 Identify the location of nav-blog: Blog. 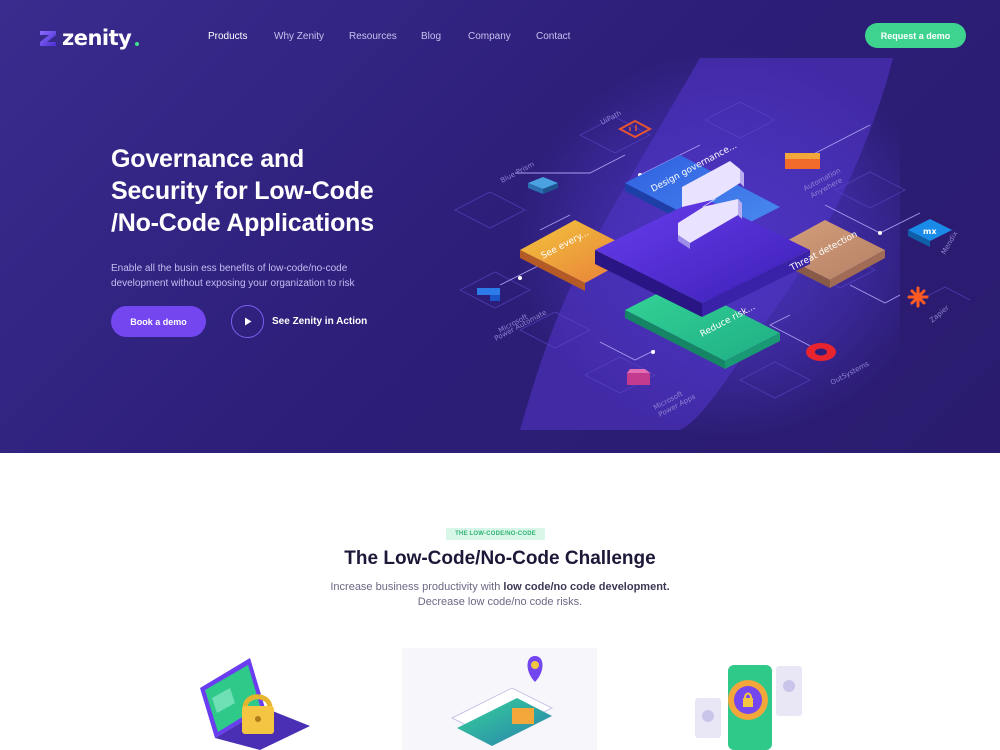
(431, 36).